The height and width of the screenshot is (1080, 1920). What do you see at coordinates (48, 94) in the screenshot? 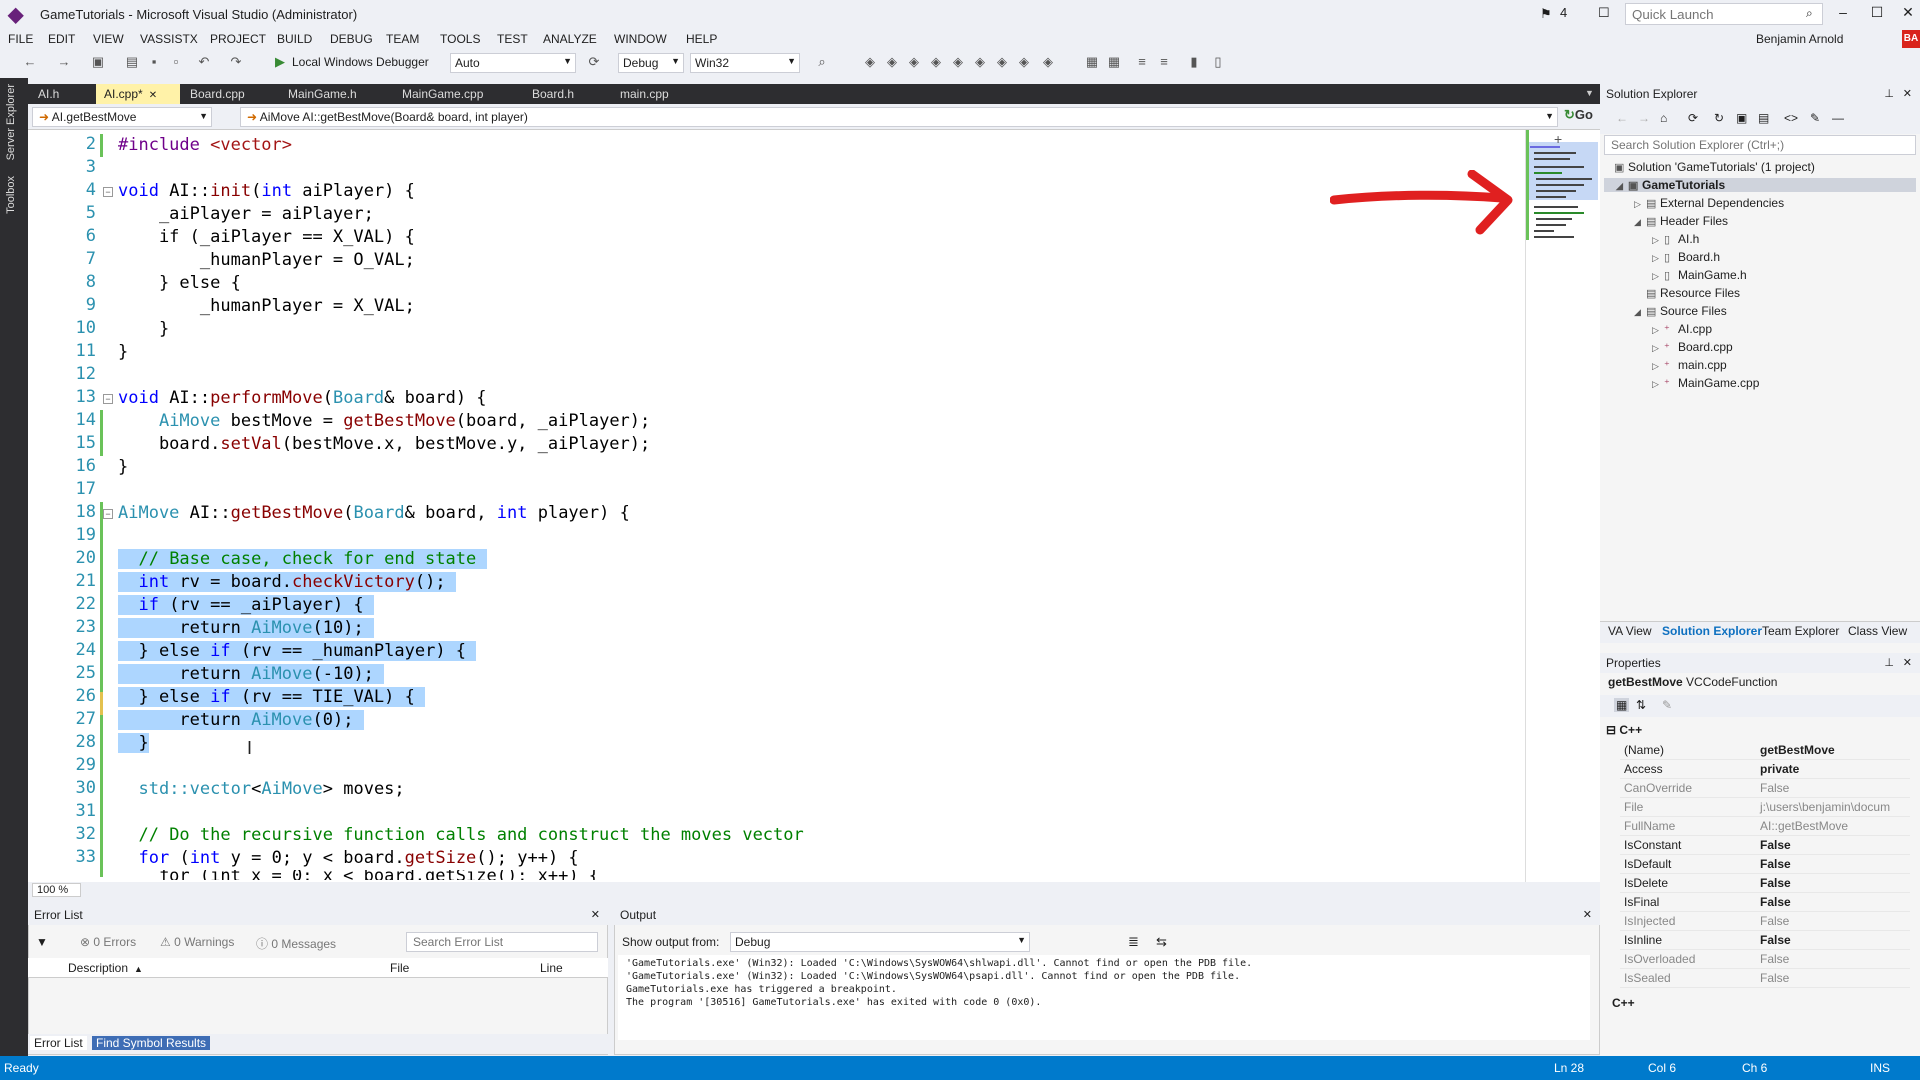
I see `tab-ai-h: AI.h` at bounding box center [48, 94].